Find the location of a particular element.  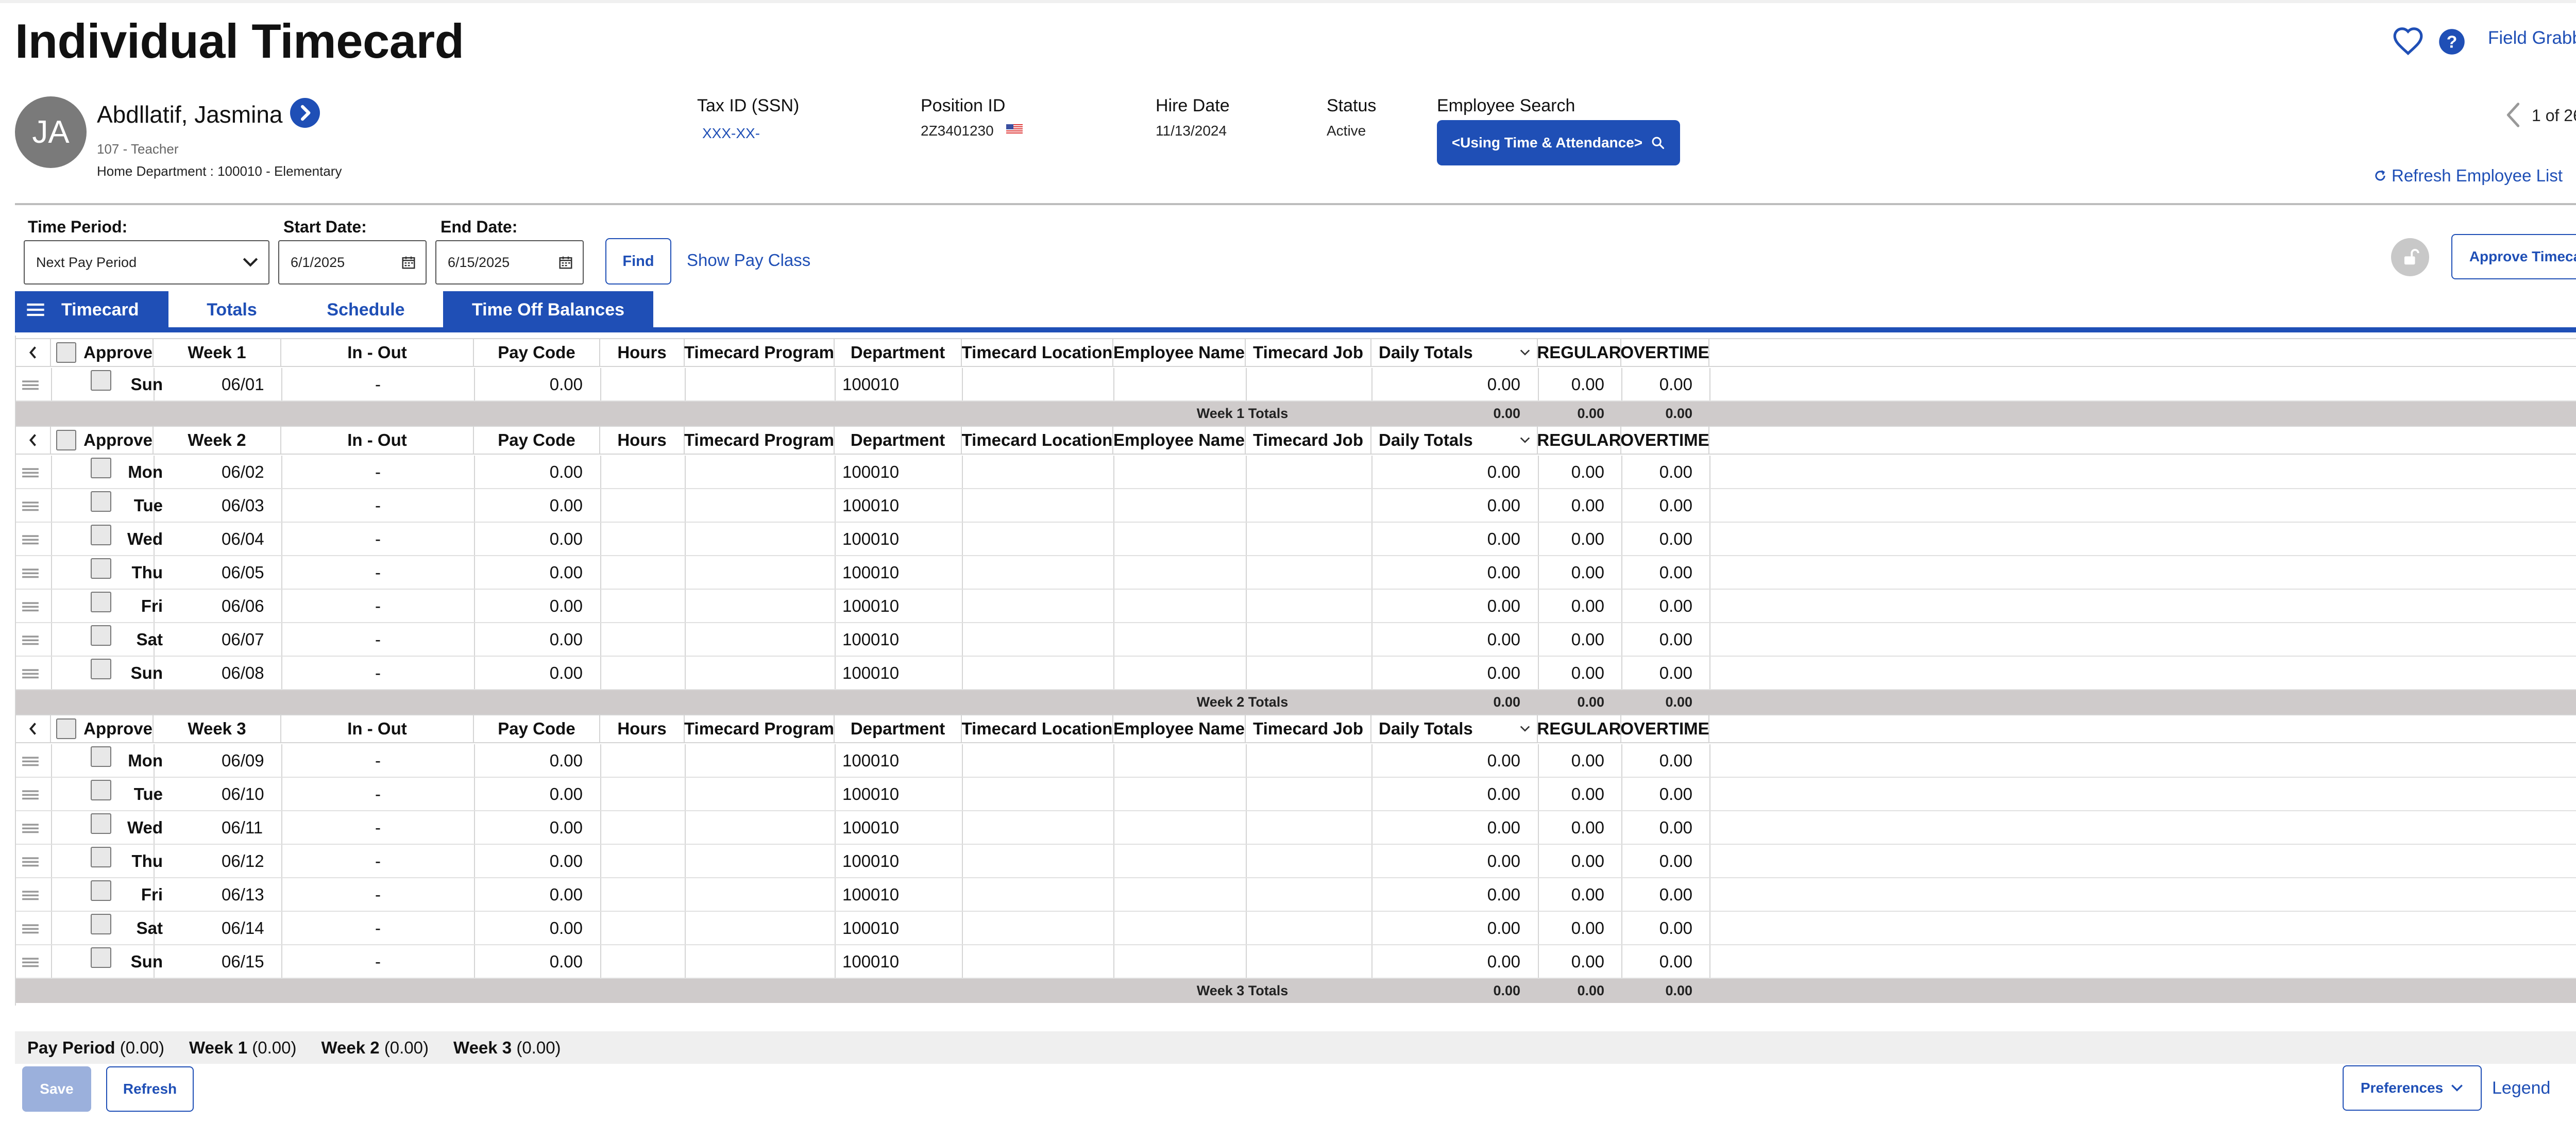

preferences-button: Preferences is located at coordinates (2412, 1088).